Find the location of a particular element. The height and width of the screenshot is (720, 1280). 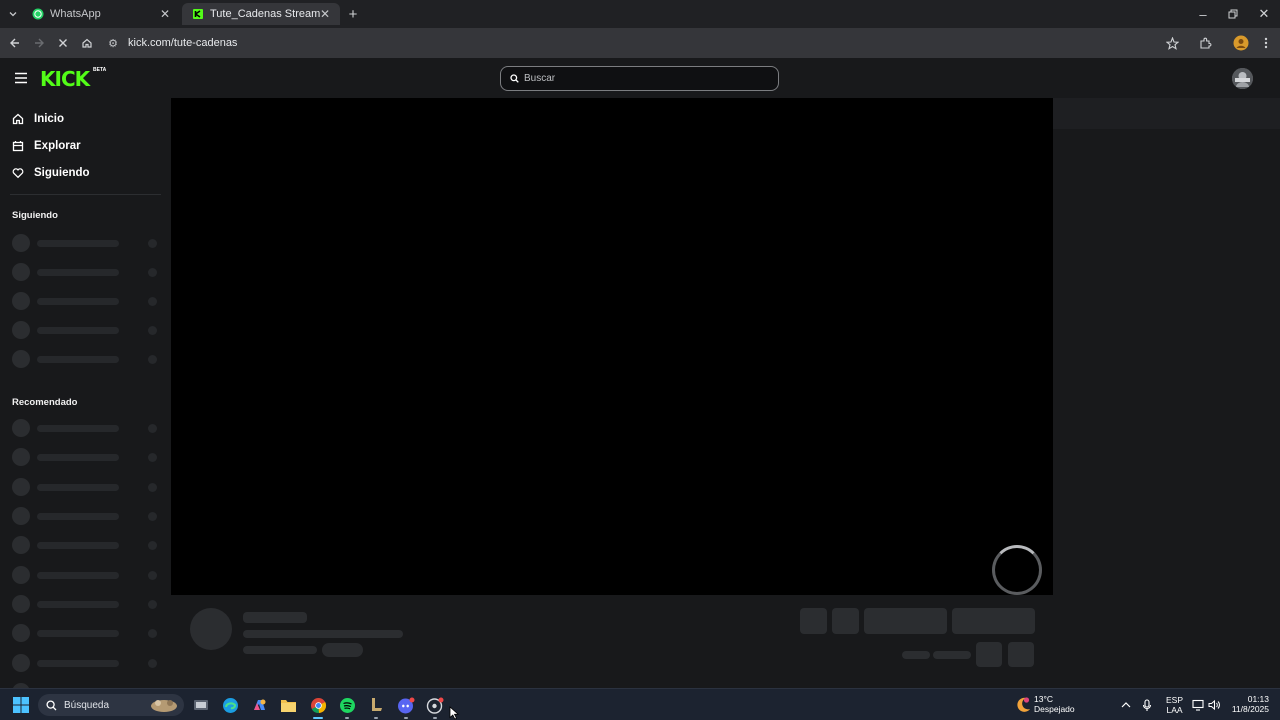

kick-logo: KICK BETA is located at coordinates (73, 79).